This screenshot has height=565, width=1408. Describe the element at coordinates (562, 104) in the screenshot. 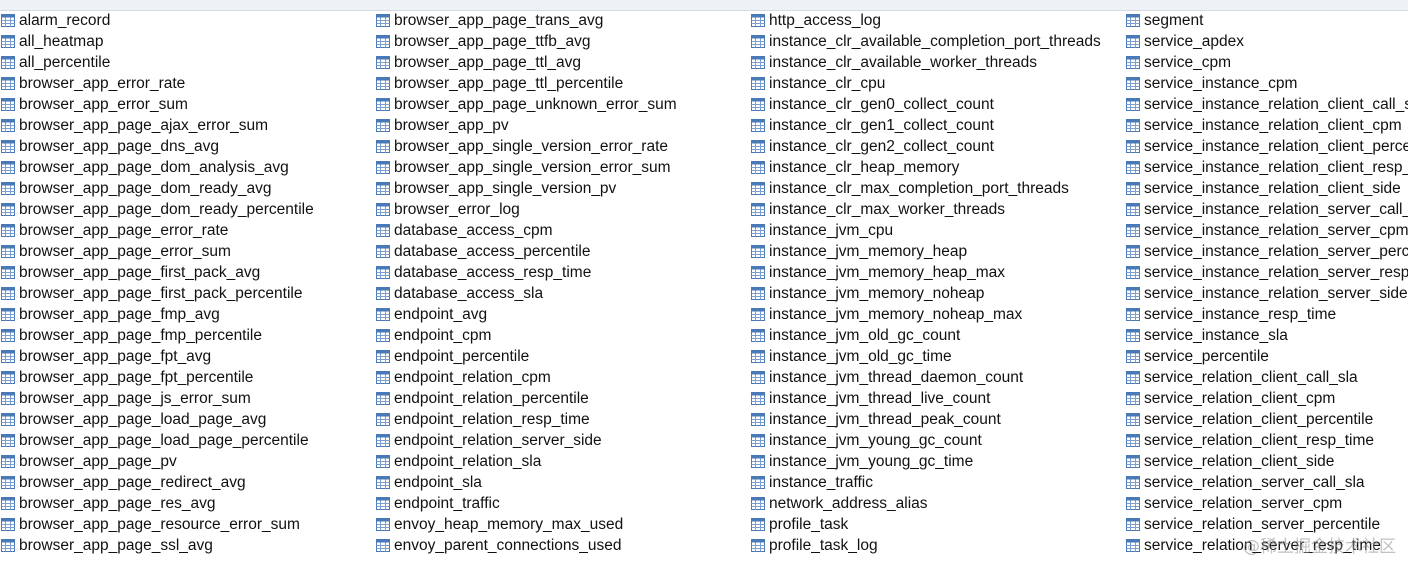

I see `table-list-item: browser_app_page_unknown_error_sum` at that location.